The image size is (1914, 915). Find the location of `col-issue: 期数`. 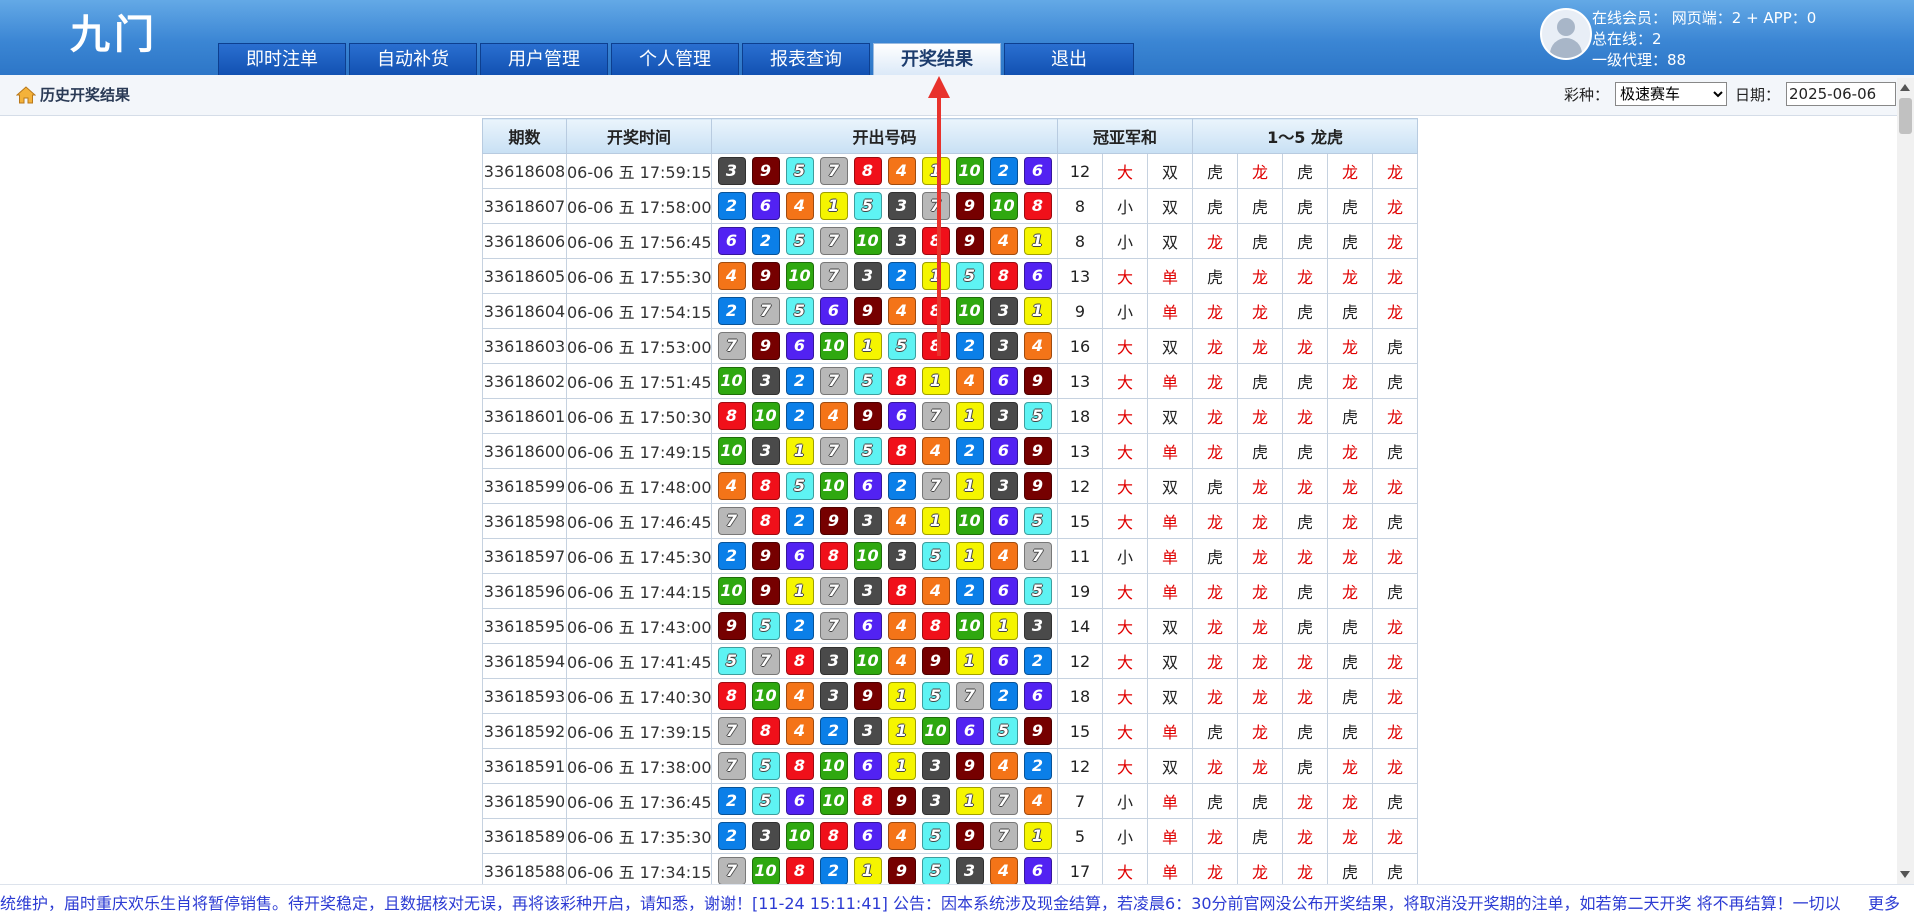

col-issue: 期数 is located at coordinates (524, 136).